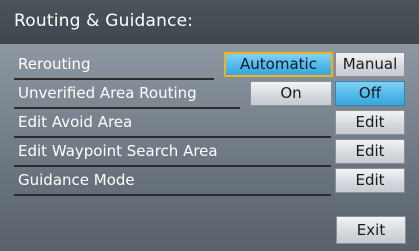 The width and height of the screenshot is (419, 251). Describe the element at coordinates (172, 166) in the screenshot. I see `edit-waypoint-search-area-underline` at that location.